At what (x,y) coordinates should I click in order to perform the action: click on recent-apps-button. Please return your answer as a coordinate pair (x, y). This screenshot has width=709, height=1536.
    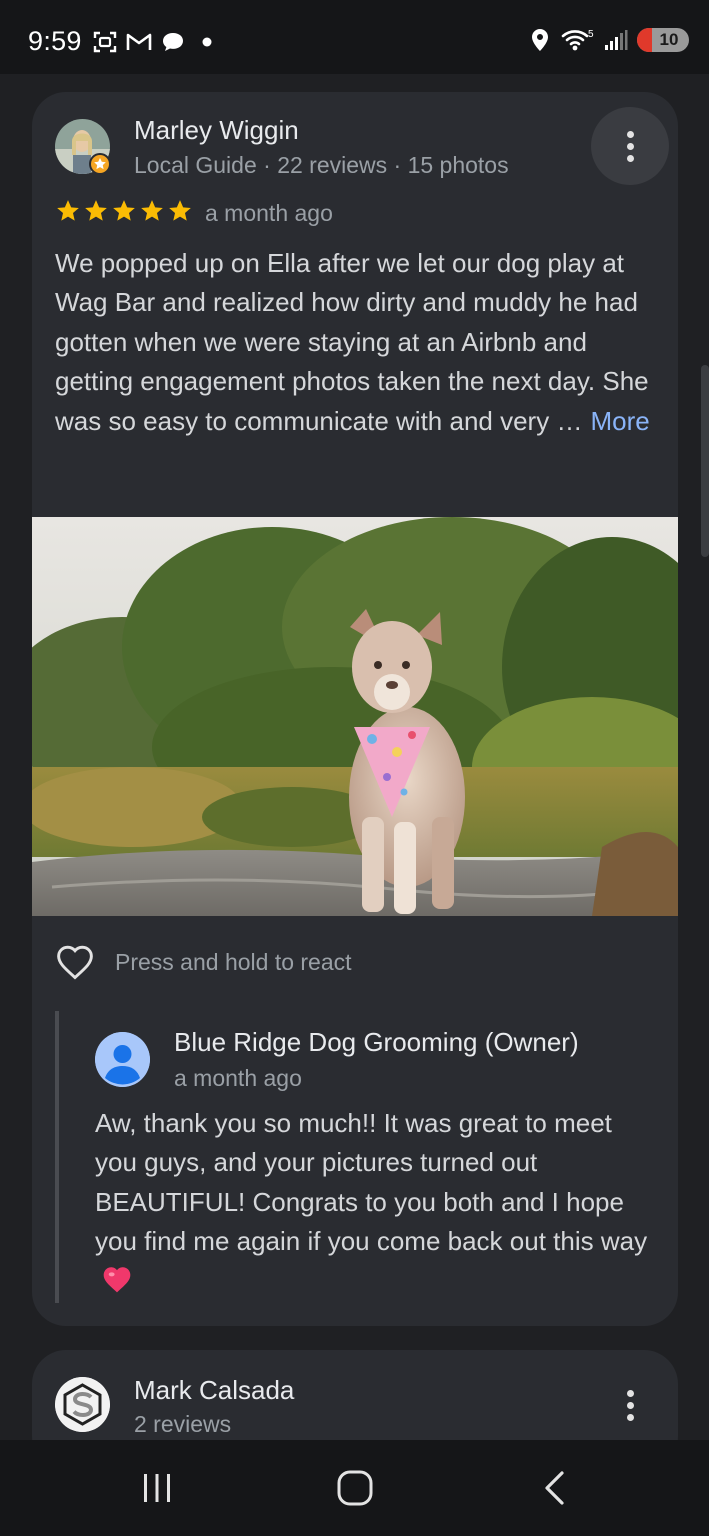
    Looking at the image, I should click on (157, 1488).